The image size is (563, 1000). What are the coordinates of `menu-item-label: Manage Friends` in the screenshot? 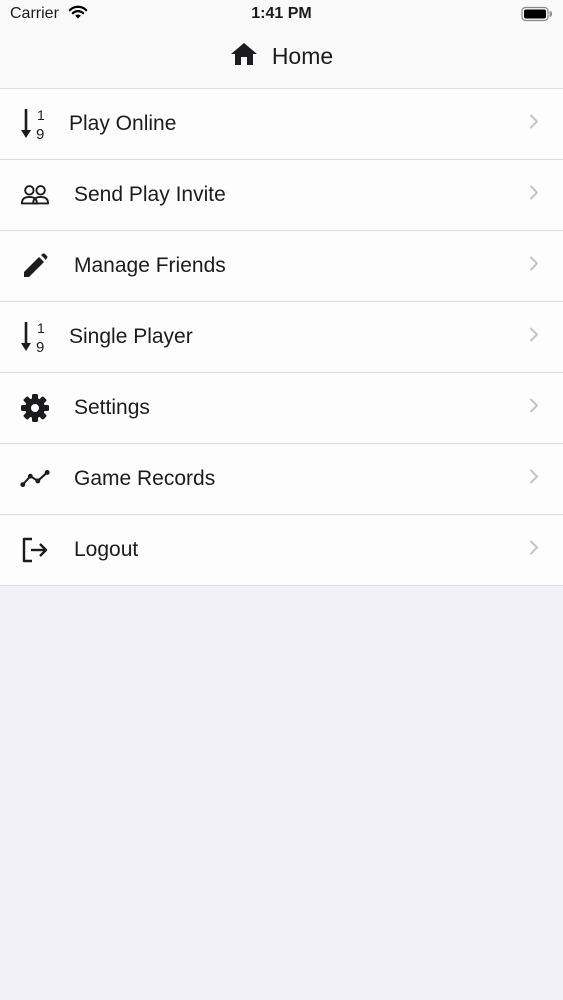 It's located at (150, 265).